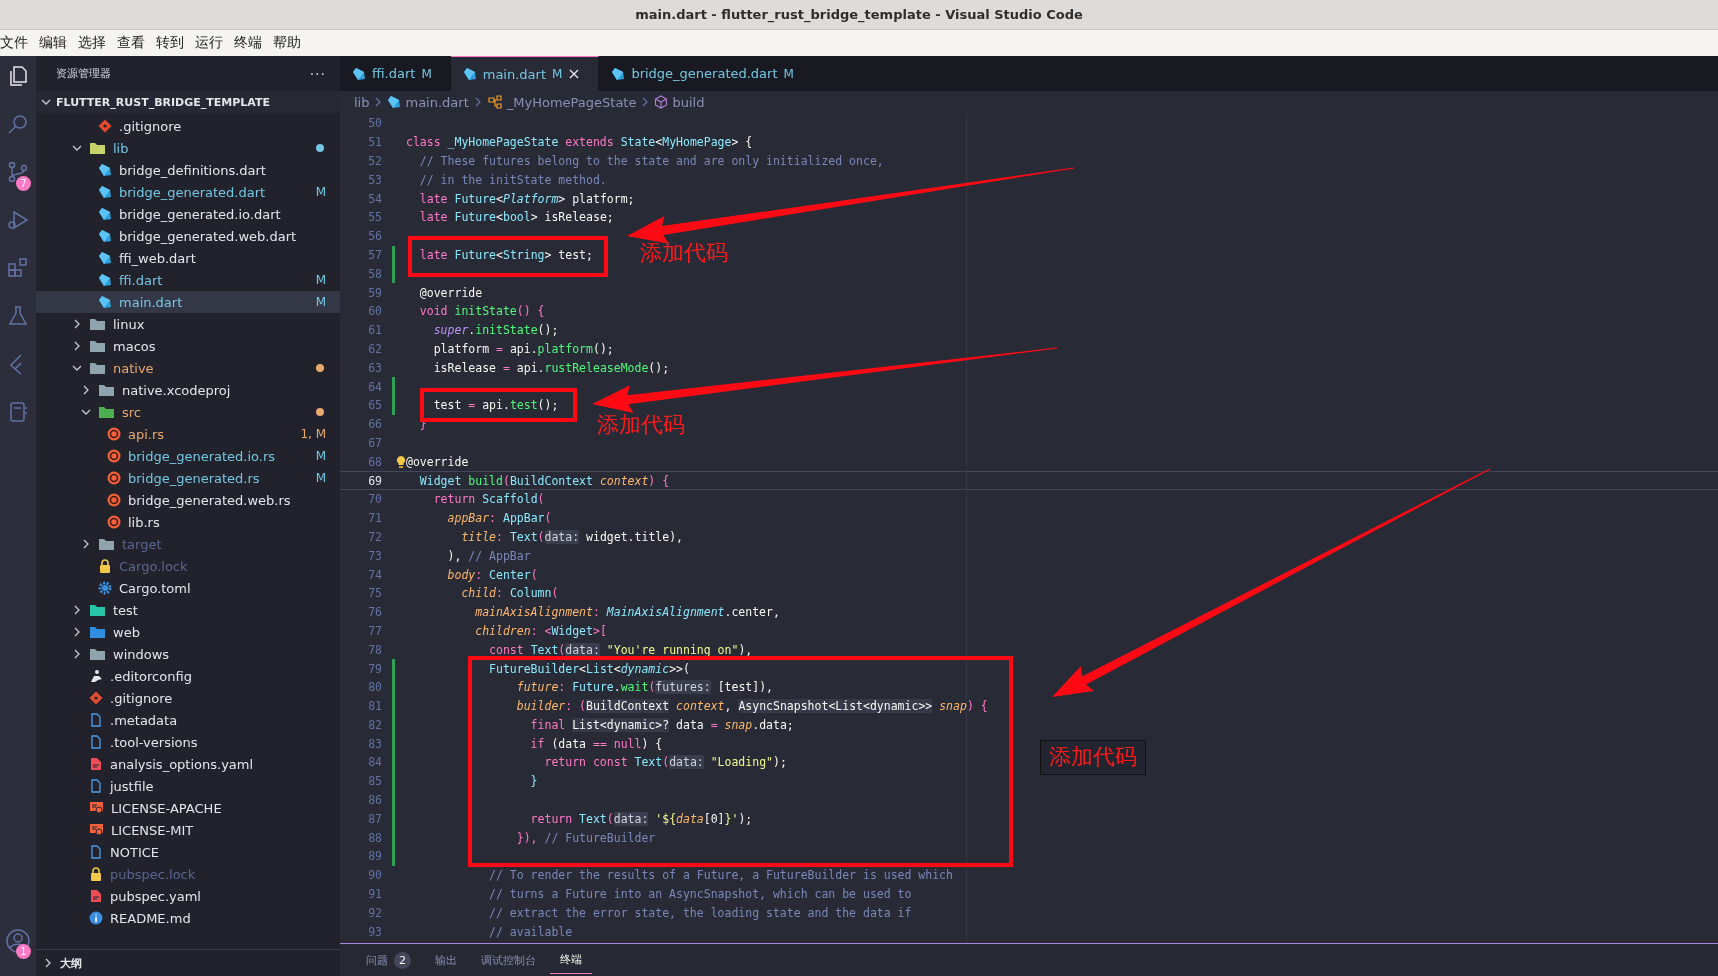 The width and height of the screenshot is (1718, 976). What do you see at coordinates (188, 830) in the screenshot?
I see `tree-item: LICENSE-MIT` at bounding box center [188, 830].